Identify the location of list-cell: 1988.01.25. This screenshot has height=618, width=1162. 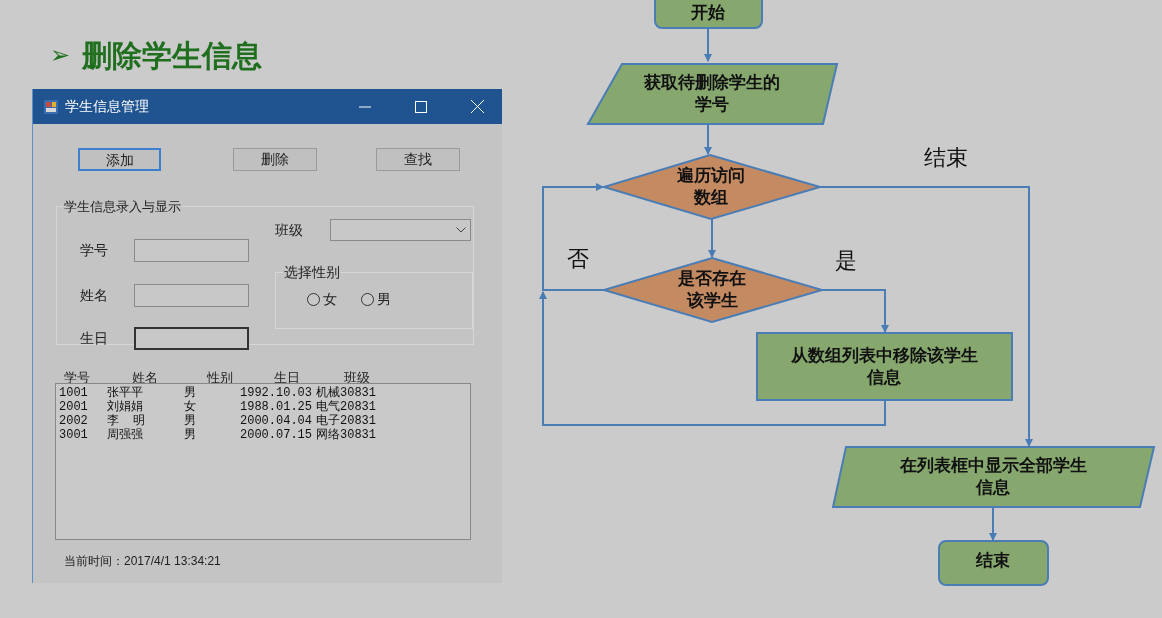
(276, 407).